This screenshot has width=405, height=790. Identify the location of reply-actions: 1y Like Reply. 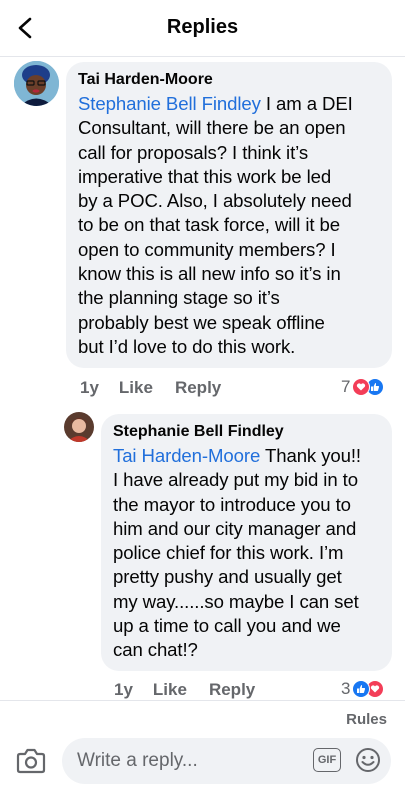
(184, 690).